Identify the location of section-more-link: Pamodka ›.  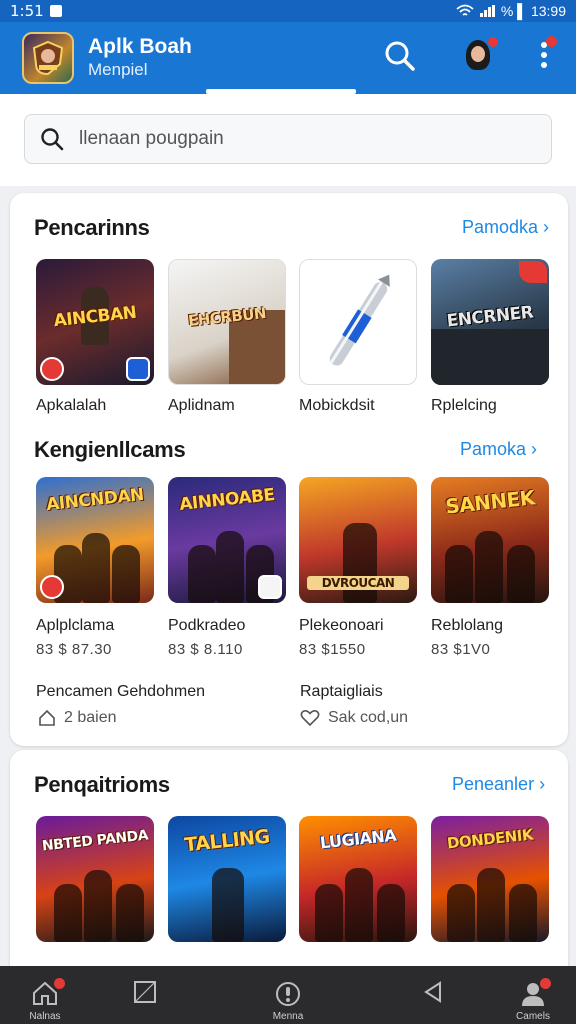
(505, 227).